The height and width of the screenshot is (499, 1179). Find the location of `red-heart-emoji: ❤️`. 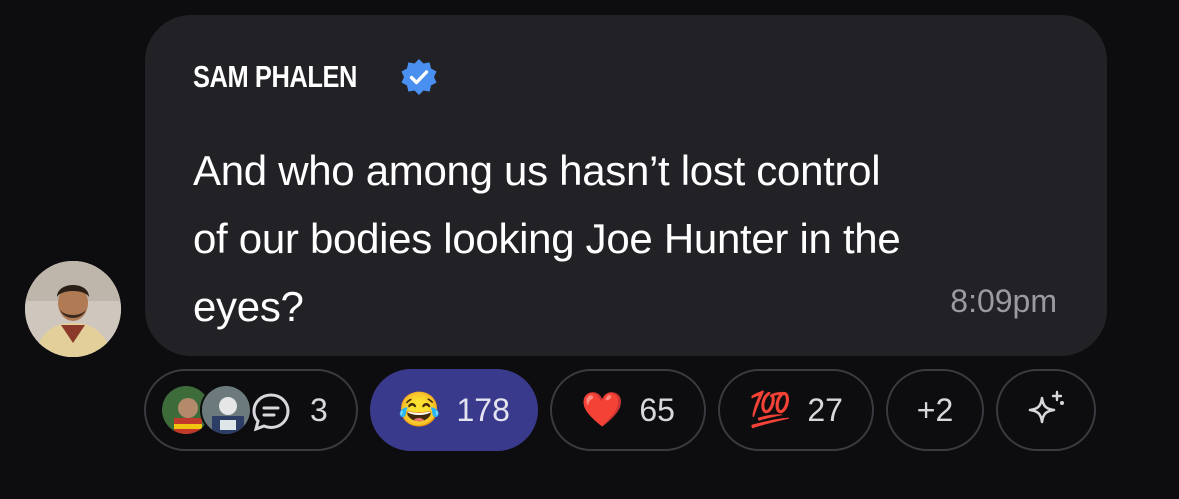

red-heart-emoji: ❤️ is located at coordinates (602, 410).